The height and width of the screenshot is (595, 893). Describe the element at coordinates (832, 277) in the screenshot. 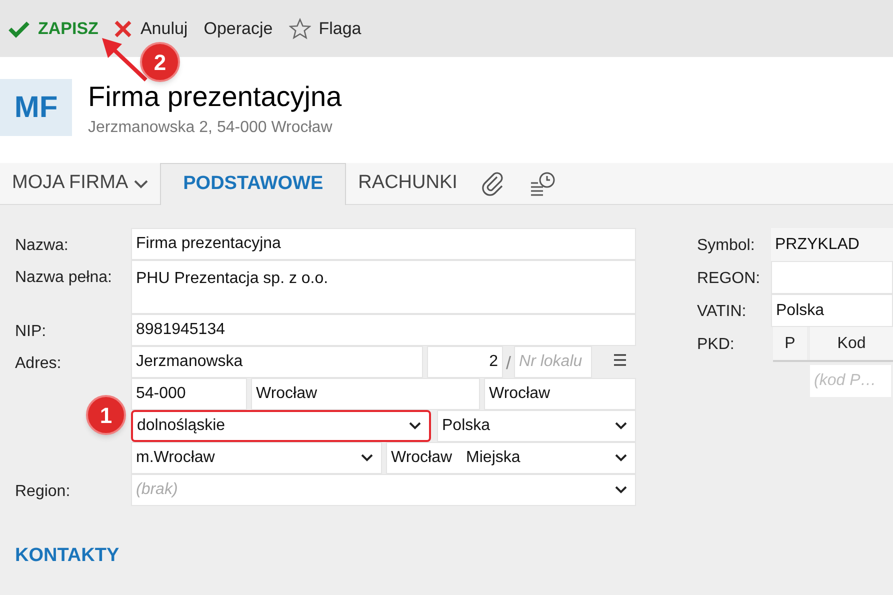

I see `input-field` at that location.